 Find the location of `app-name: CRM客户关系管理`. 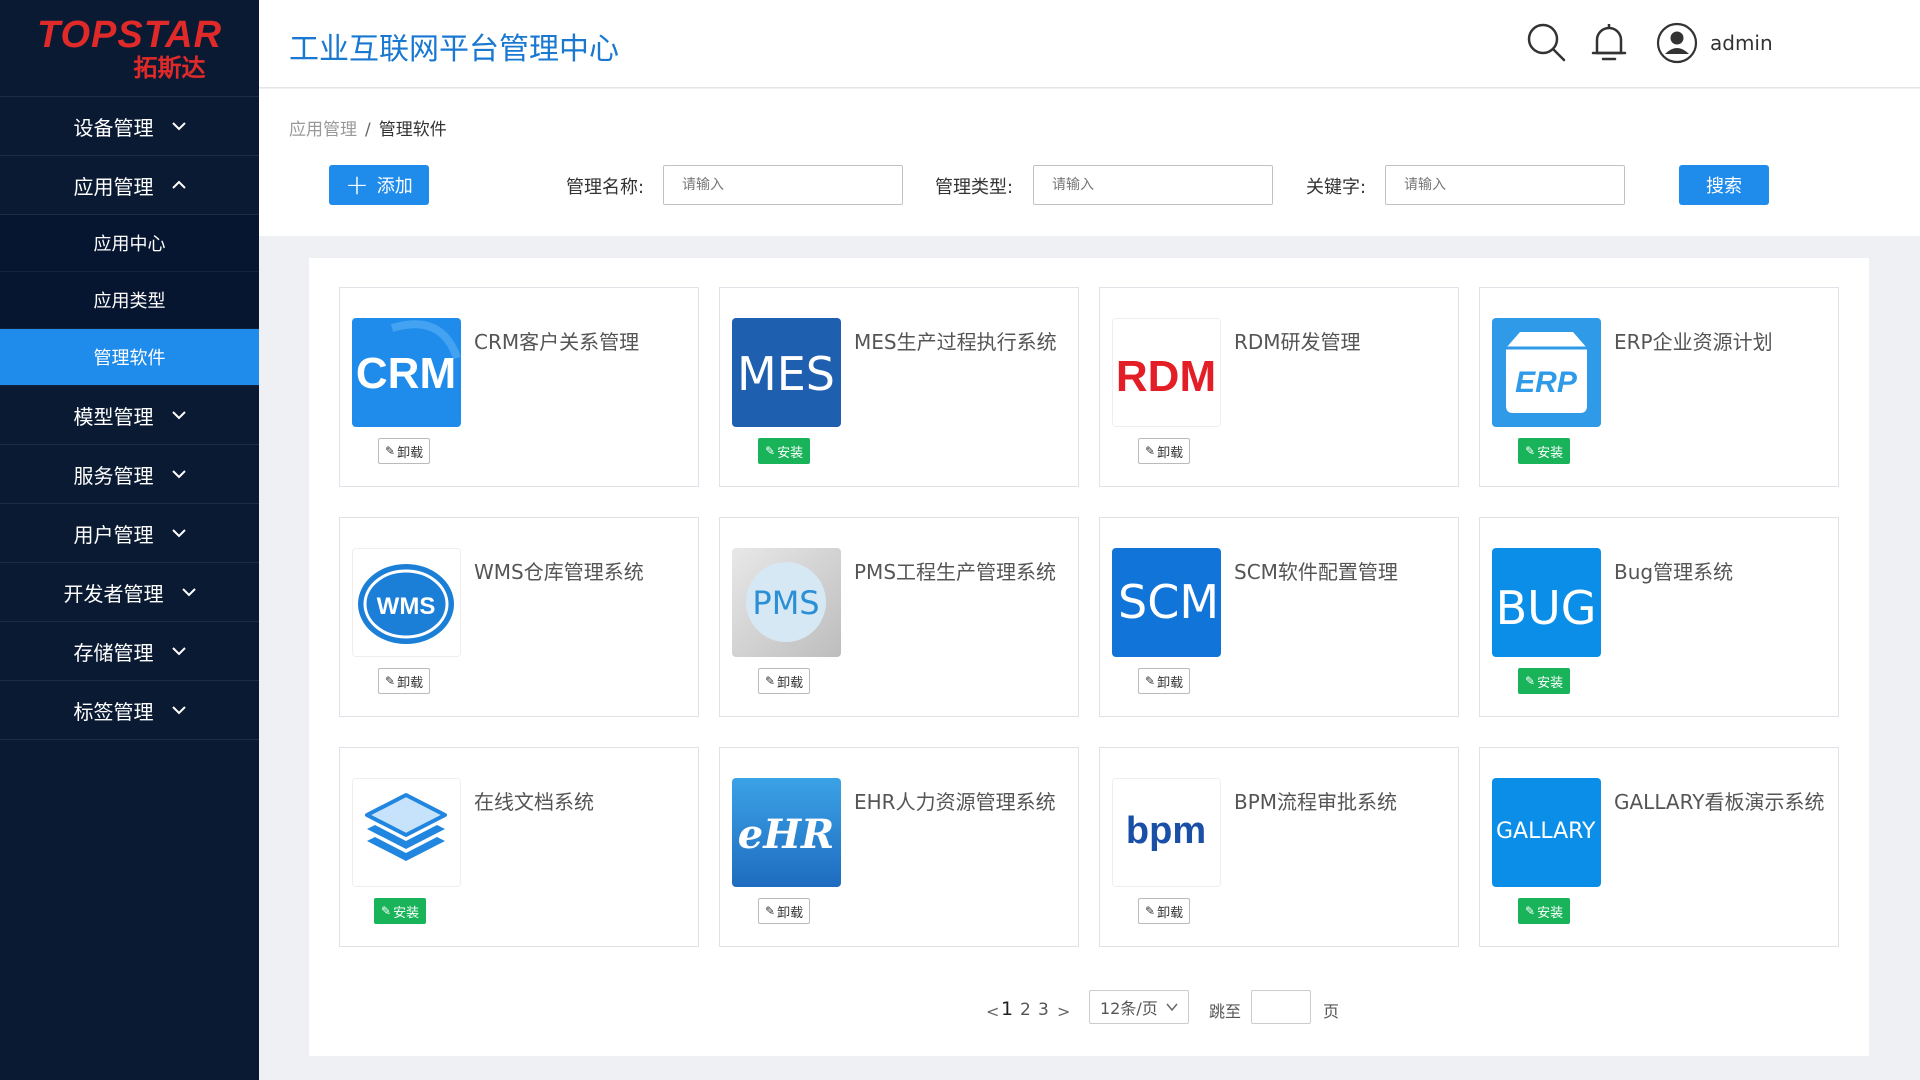

app-name: CRM客户关系管理 is located at coordinates (557, 342).